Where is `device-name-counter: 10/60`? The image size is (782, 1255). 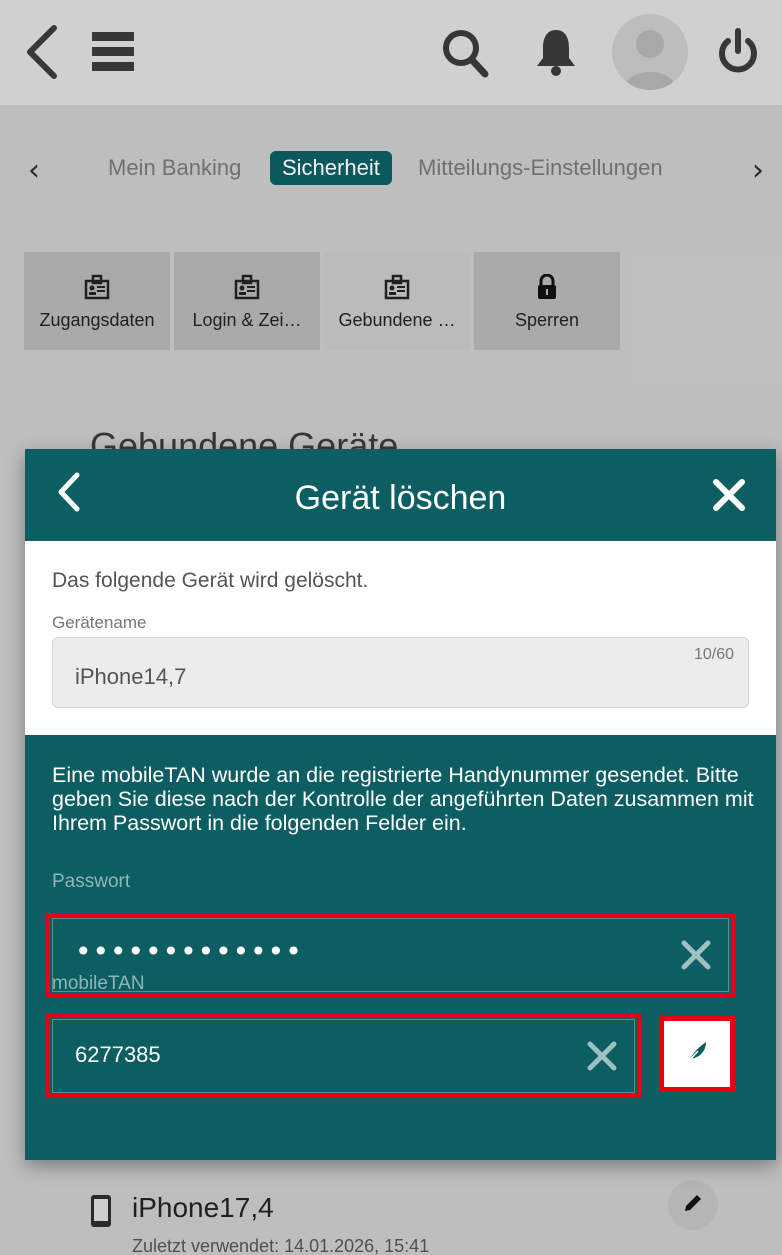
device-name-counter: 10/60 is located at coordinates (713, 654).